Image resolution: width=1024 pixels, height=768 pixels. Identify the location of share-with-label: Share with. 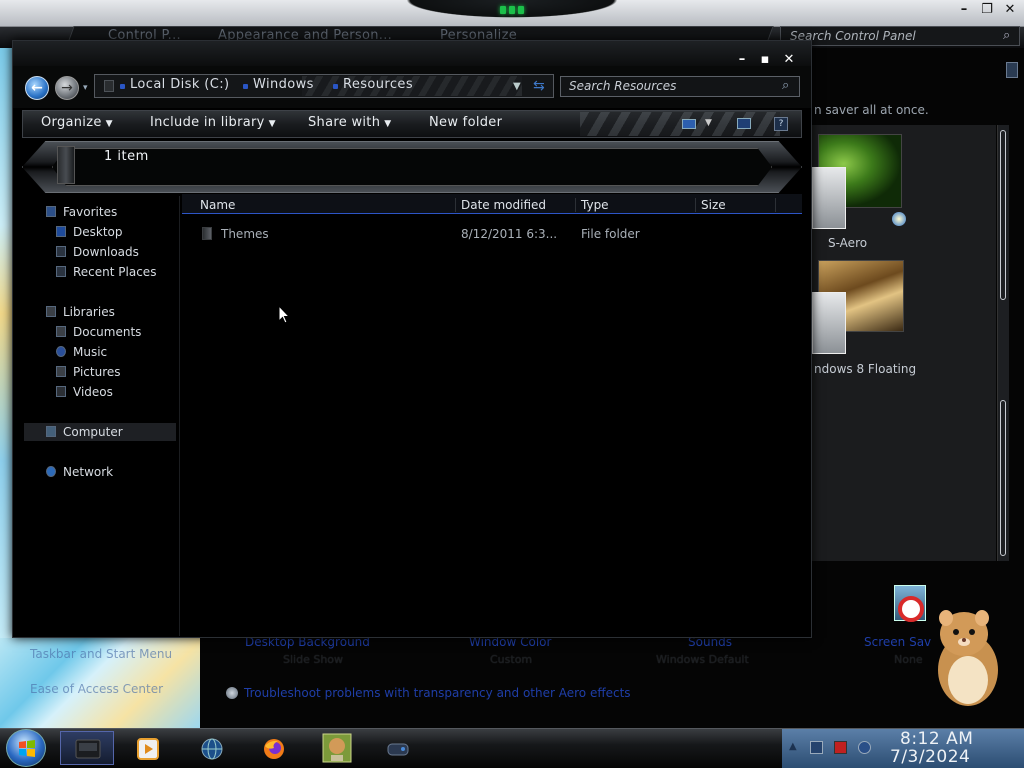
(344, 122).